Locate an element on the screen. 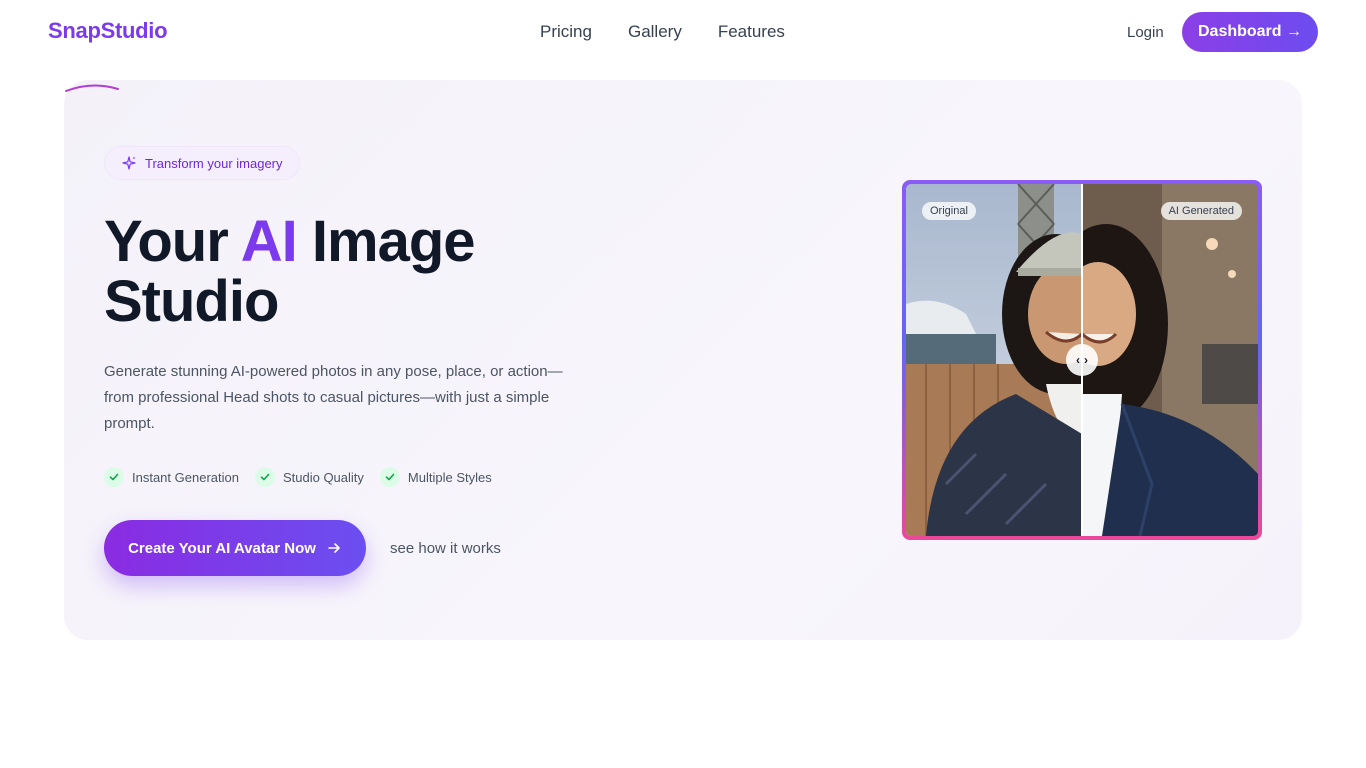 This screenshot has width=1366, height=768. title-part-1: Your is located at coordinates (172, 241).